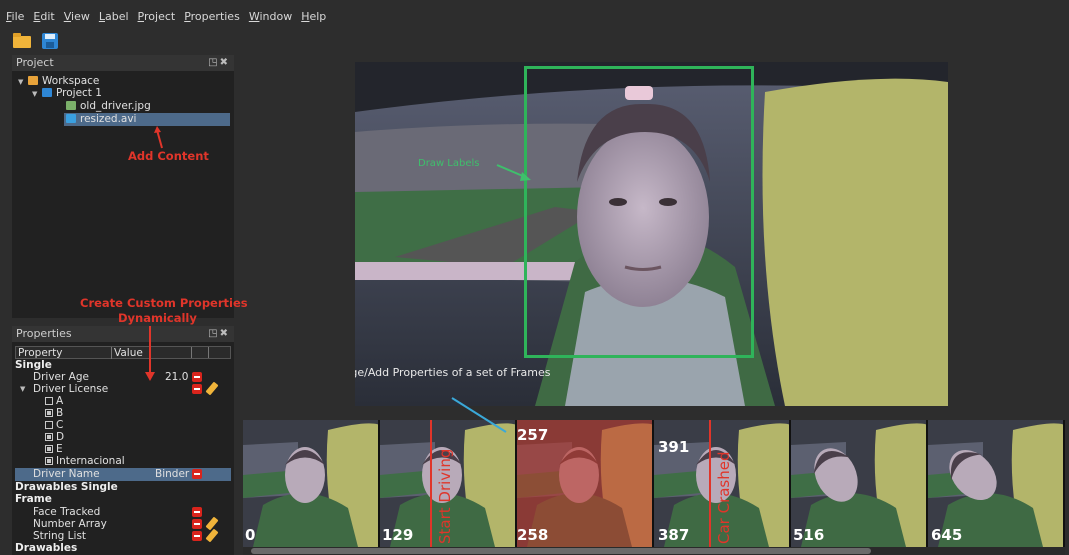  Describe the element at coordinates (50, 41) in the screenshot. I see `save-disk-icon` at that location.